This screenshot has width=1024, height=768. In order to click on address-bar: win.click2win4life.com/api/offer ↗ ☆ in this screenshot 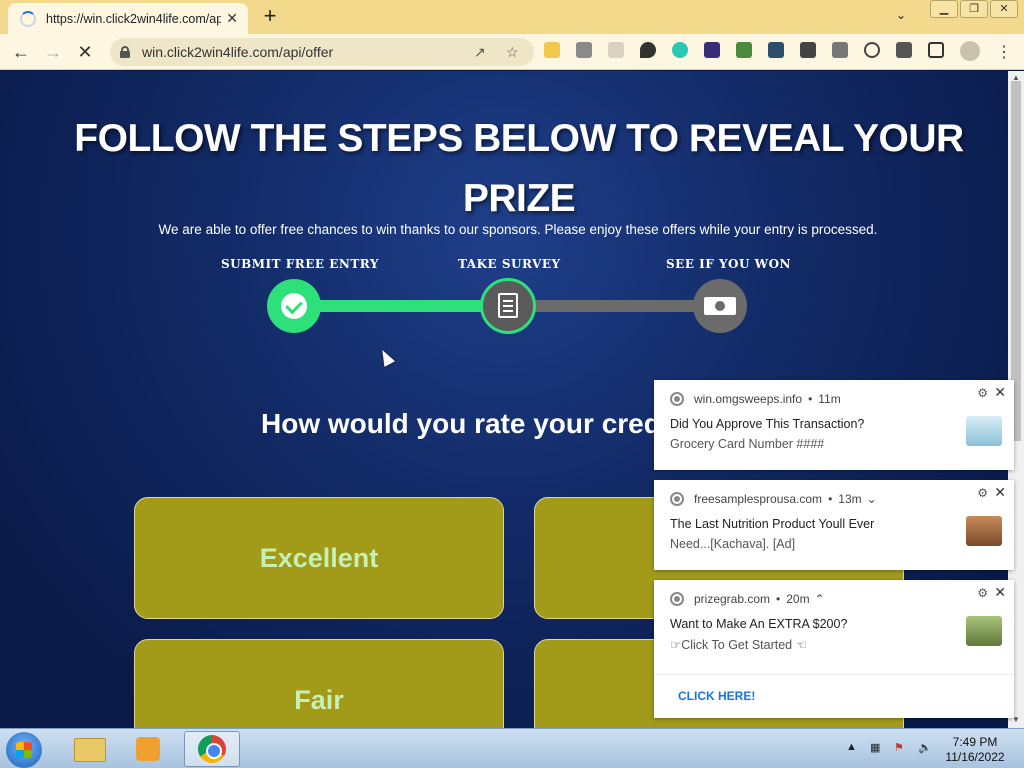, I will do `click(322, 52)`.